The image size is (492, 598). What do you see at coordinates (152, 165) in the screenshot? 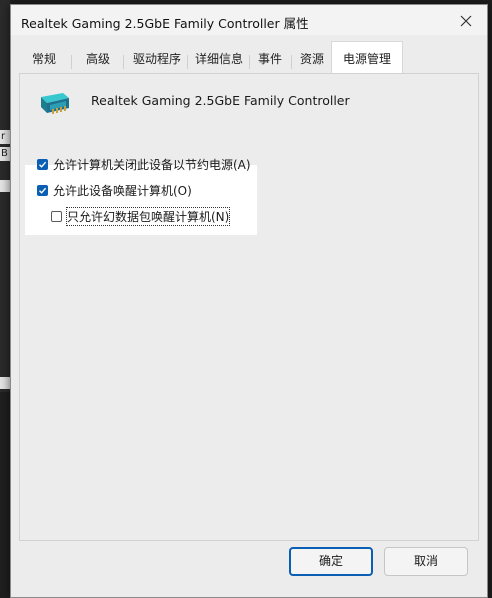
I see `option-label: 允许计算机关闭此设备以节约电源(A)` at bounding box center [152, 165].